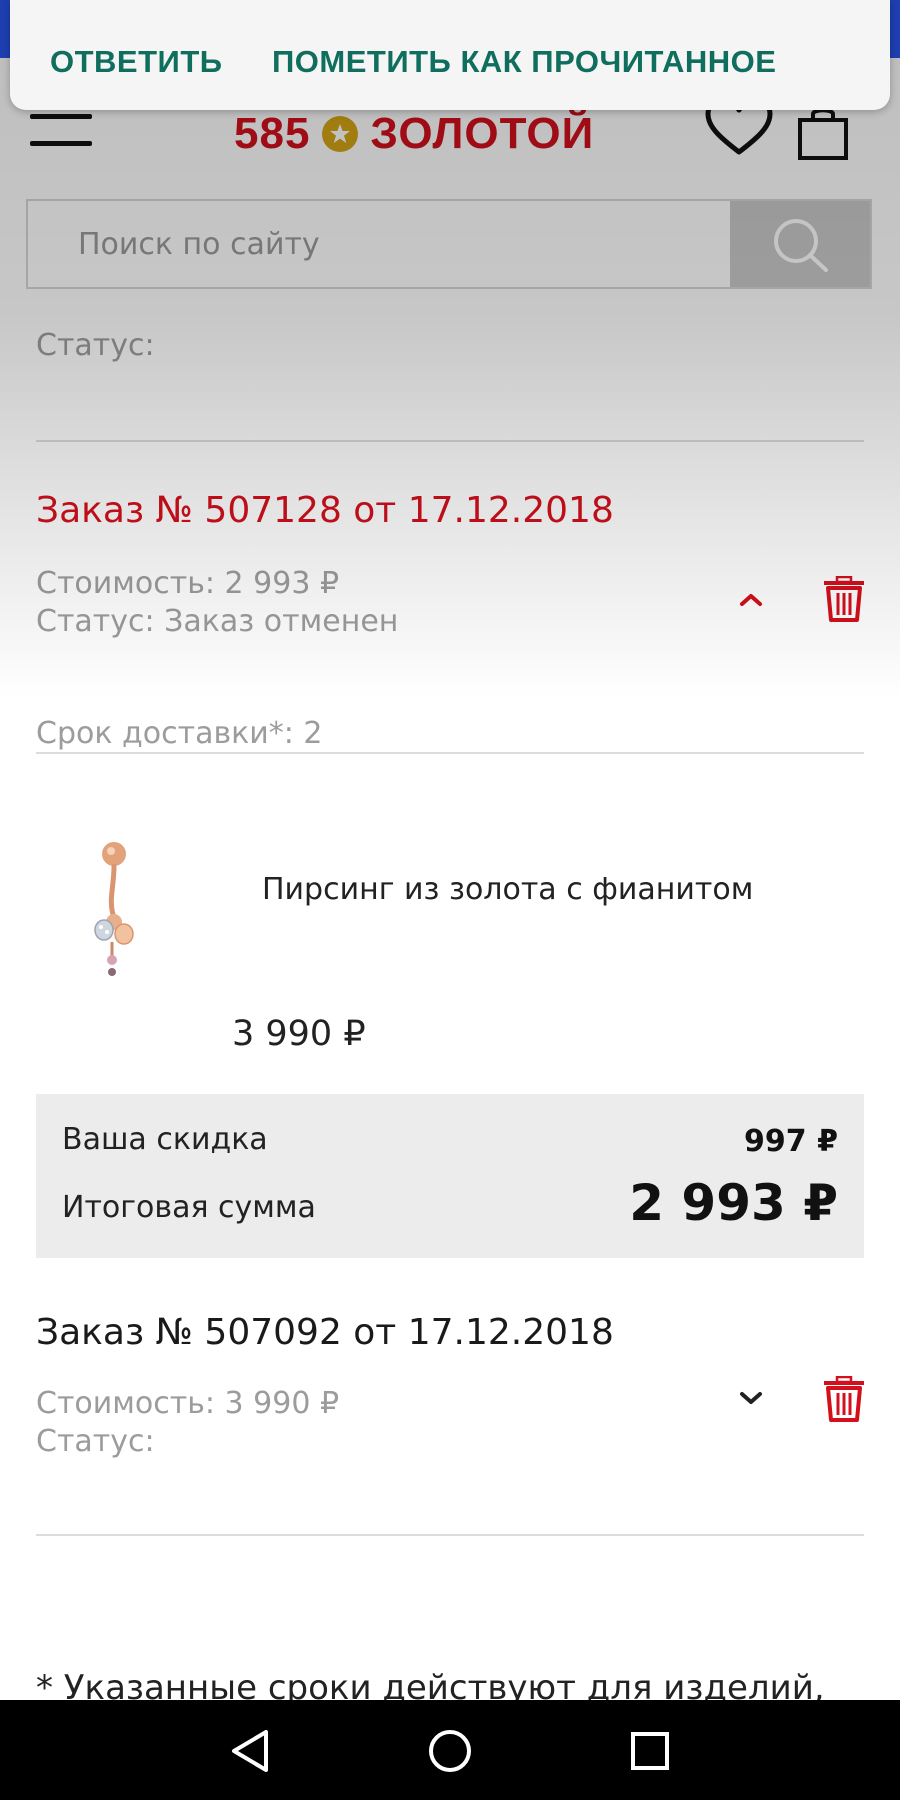  I want to click on discount-value: 997 ₽, so click(791, 1141).